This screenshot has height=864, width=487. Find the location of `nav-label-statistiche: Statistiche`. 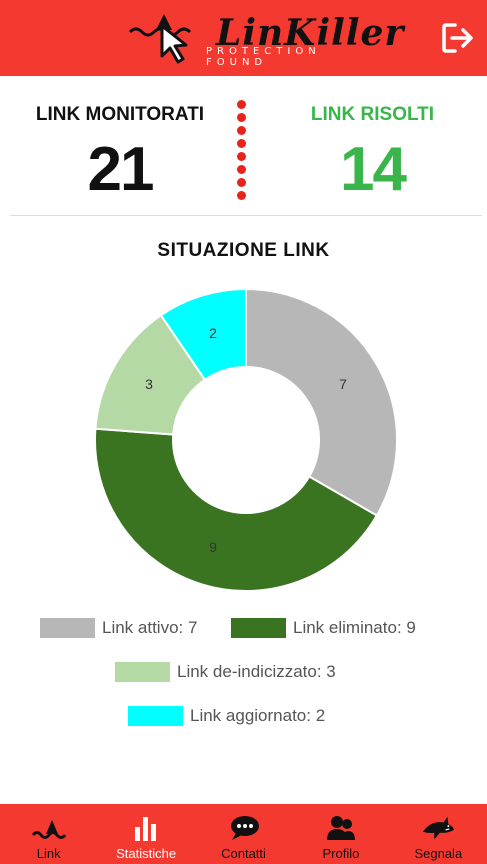

nav-label-statistiche: Statistiche is located at coordinates (146, 853).